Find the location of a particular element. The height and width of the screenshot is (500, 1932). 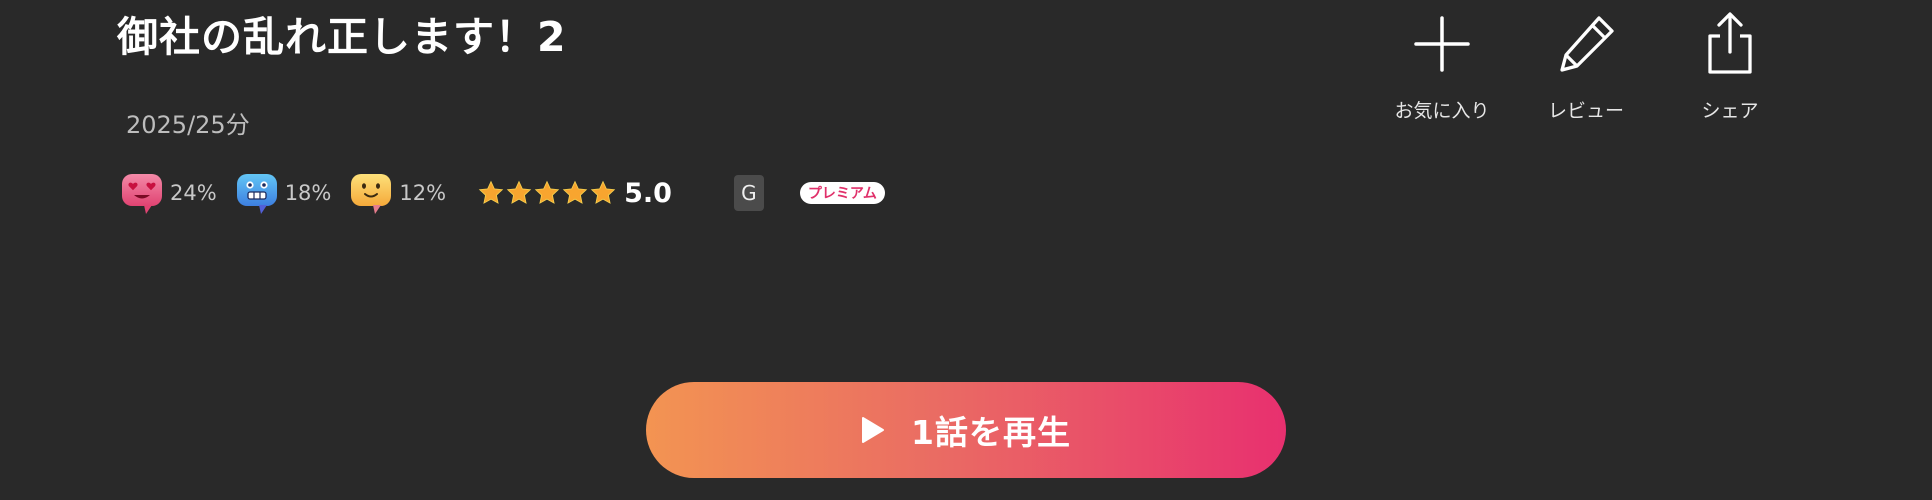

play-icon is located at coordinates (873, 430).